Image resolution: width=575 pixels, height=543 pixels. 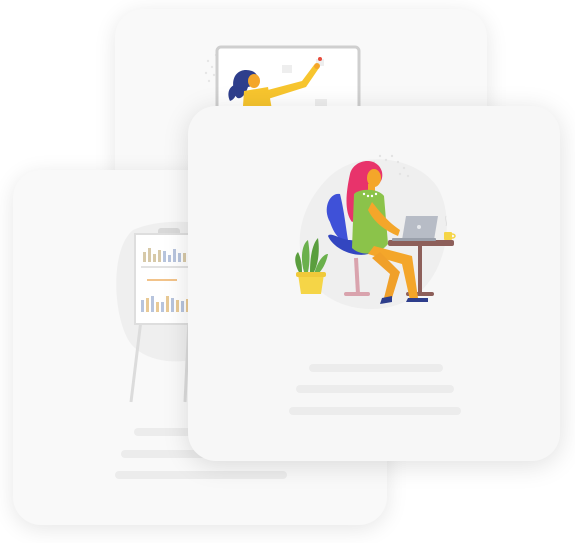 What do you see at coordinates (375, 232) in the screenshot?
I see `woman-working-on-laptop-illustration` at bounding box center [375, 232].